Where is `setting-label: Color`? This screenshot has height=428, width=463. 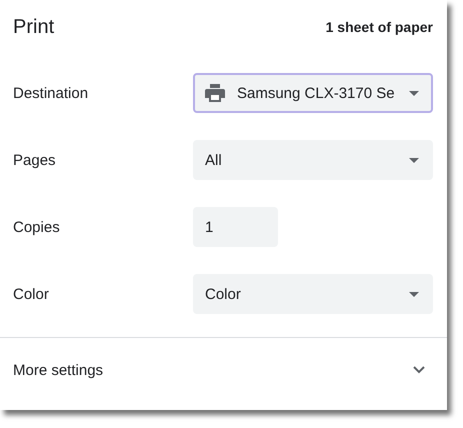 setting-label: Color is located at coordinates (31, 294).